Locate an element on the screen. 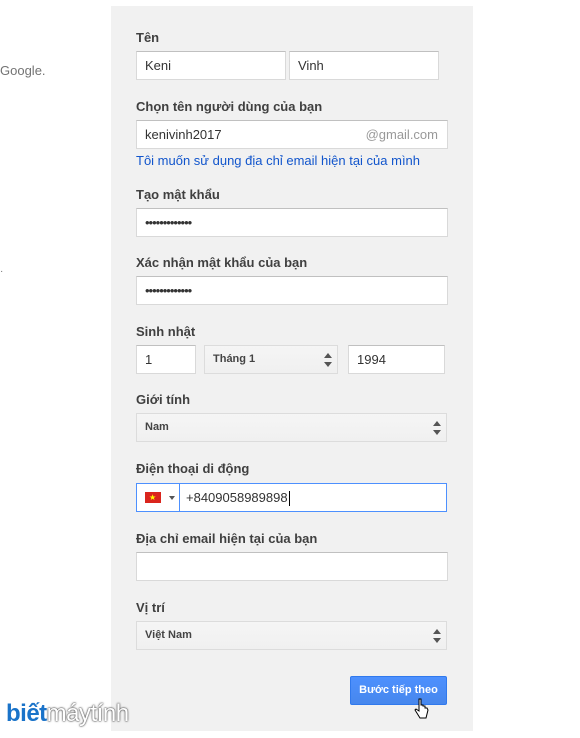 This screenshot has width=580, height=738. birthday-label: Sinh nhật is located at coordinates (166, 331).